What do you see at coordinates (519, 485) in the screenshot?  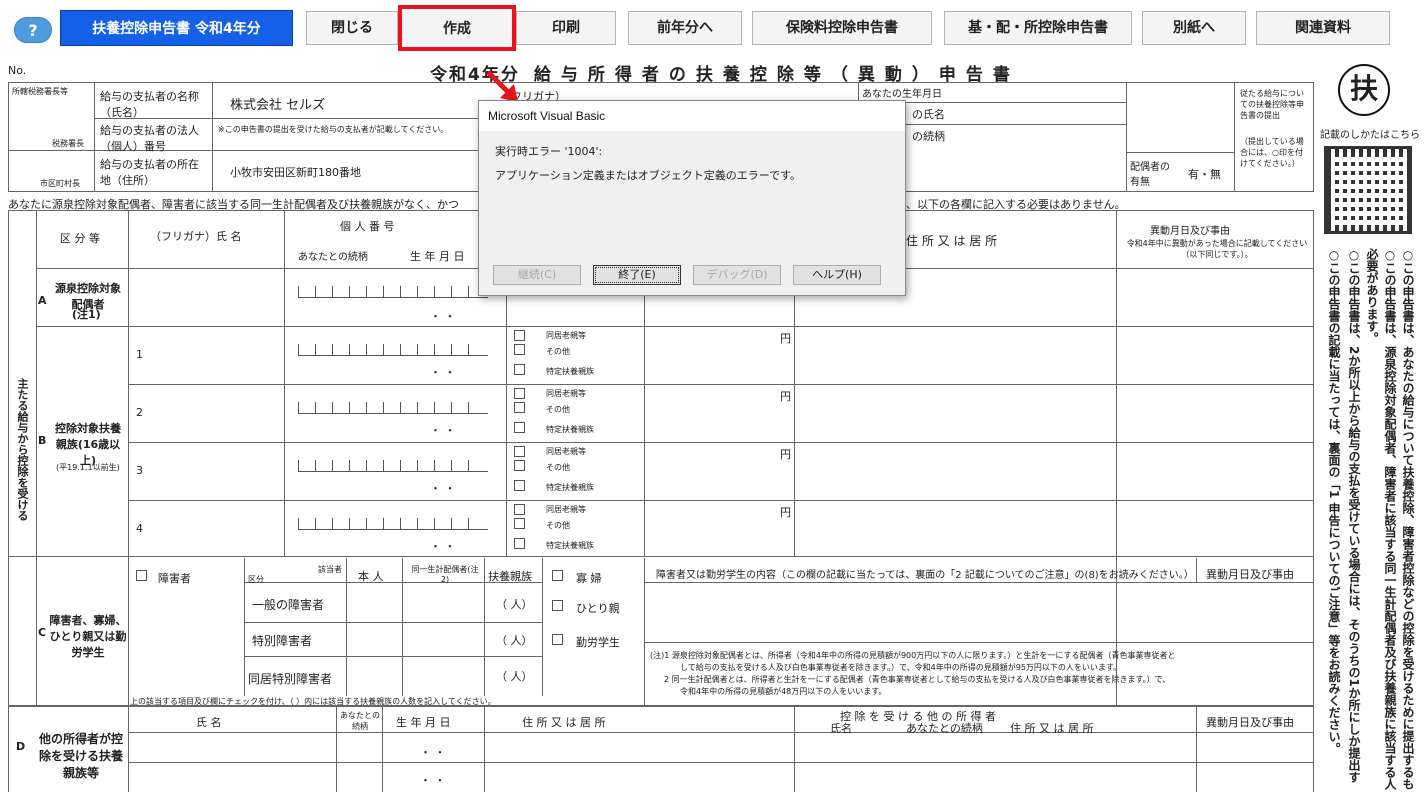 I see `b3-specific-checkbox` at bounding box center [519, 485].